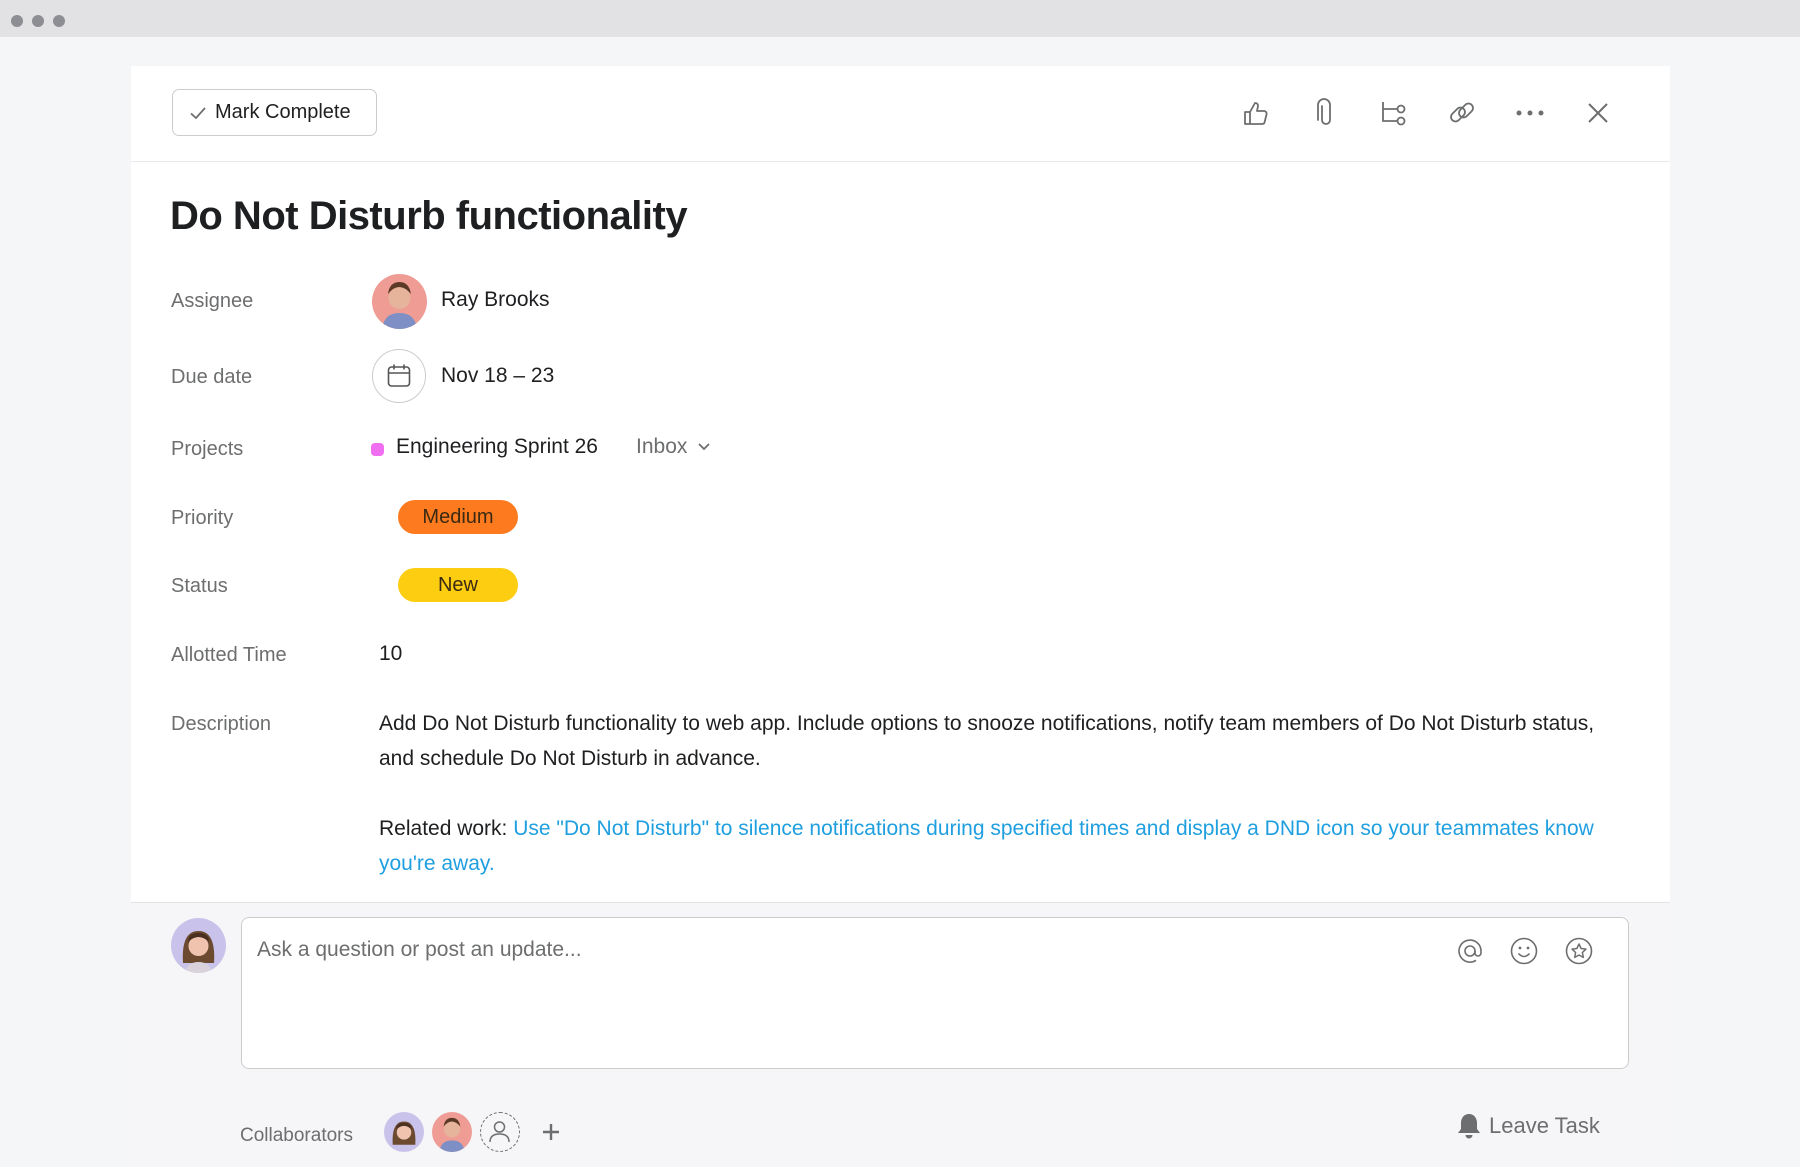 Image resolution: width=1800 pixels, height=1167 pixels. I want to click on priority-badge: Medium, so click(458, 517).